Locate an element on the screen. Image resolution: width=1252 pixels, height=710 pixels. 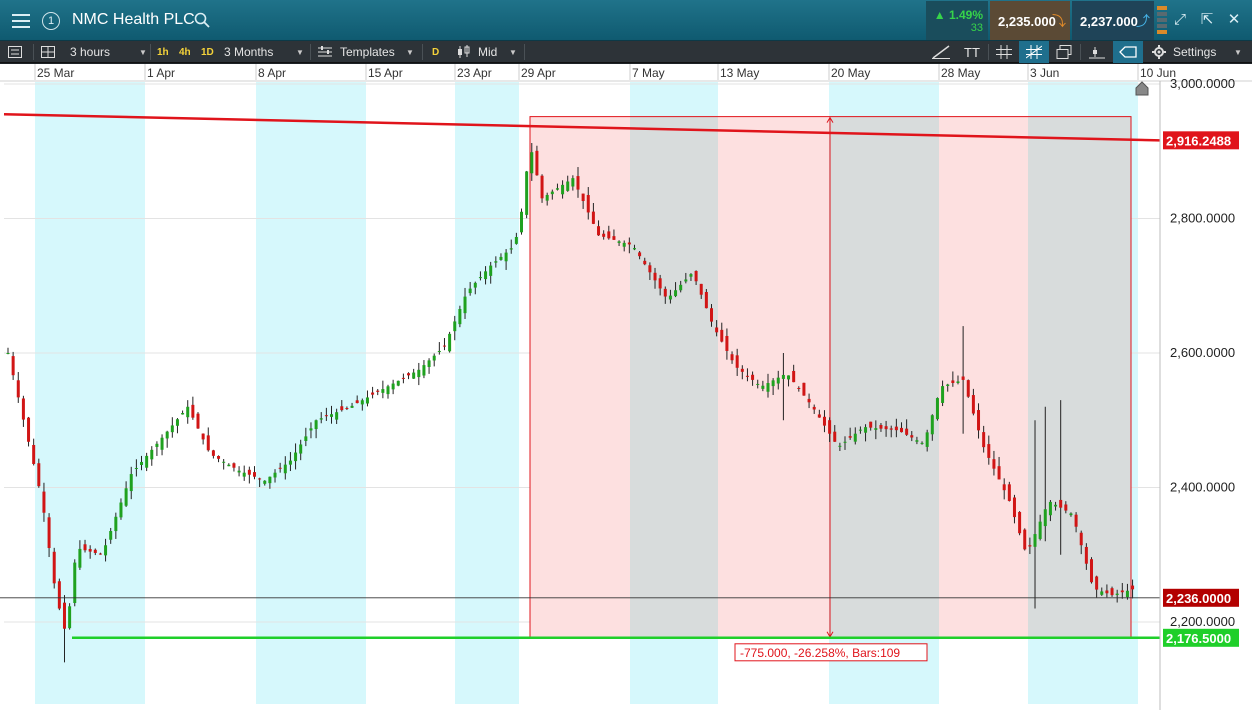
grid-icon is located at coordinates (1004, 52).